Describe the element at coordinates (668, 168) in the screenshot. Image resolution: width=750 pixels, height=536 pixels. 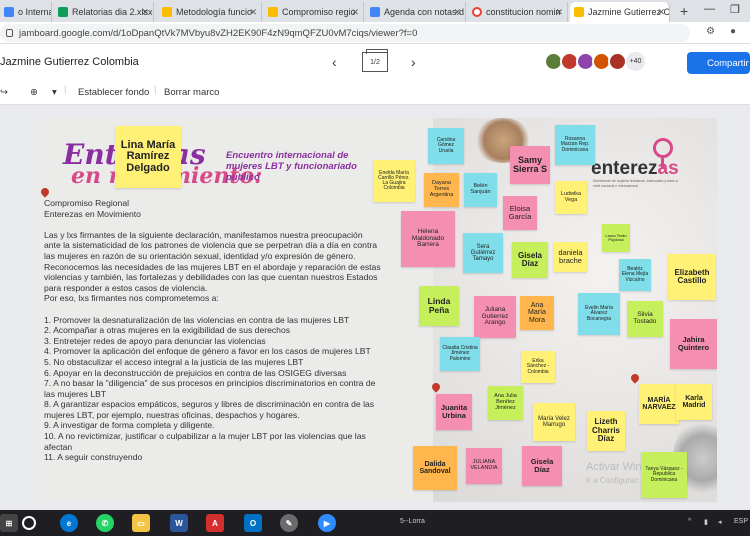
I see `logo-accent: as` at that location.